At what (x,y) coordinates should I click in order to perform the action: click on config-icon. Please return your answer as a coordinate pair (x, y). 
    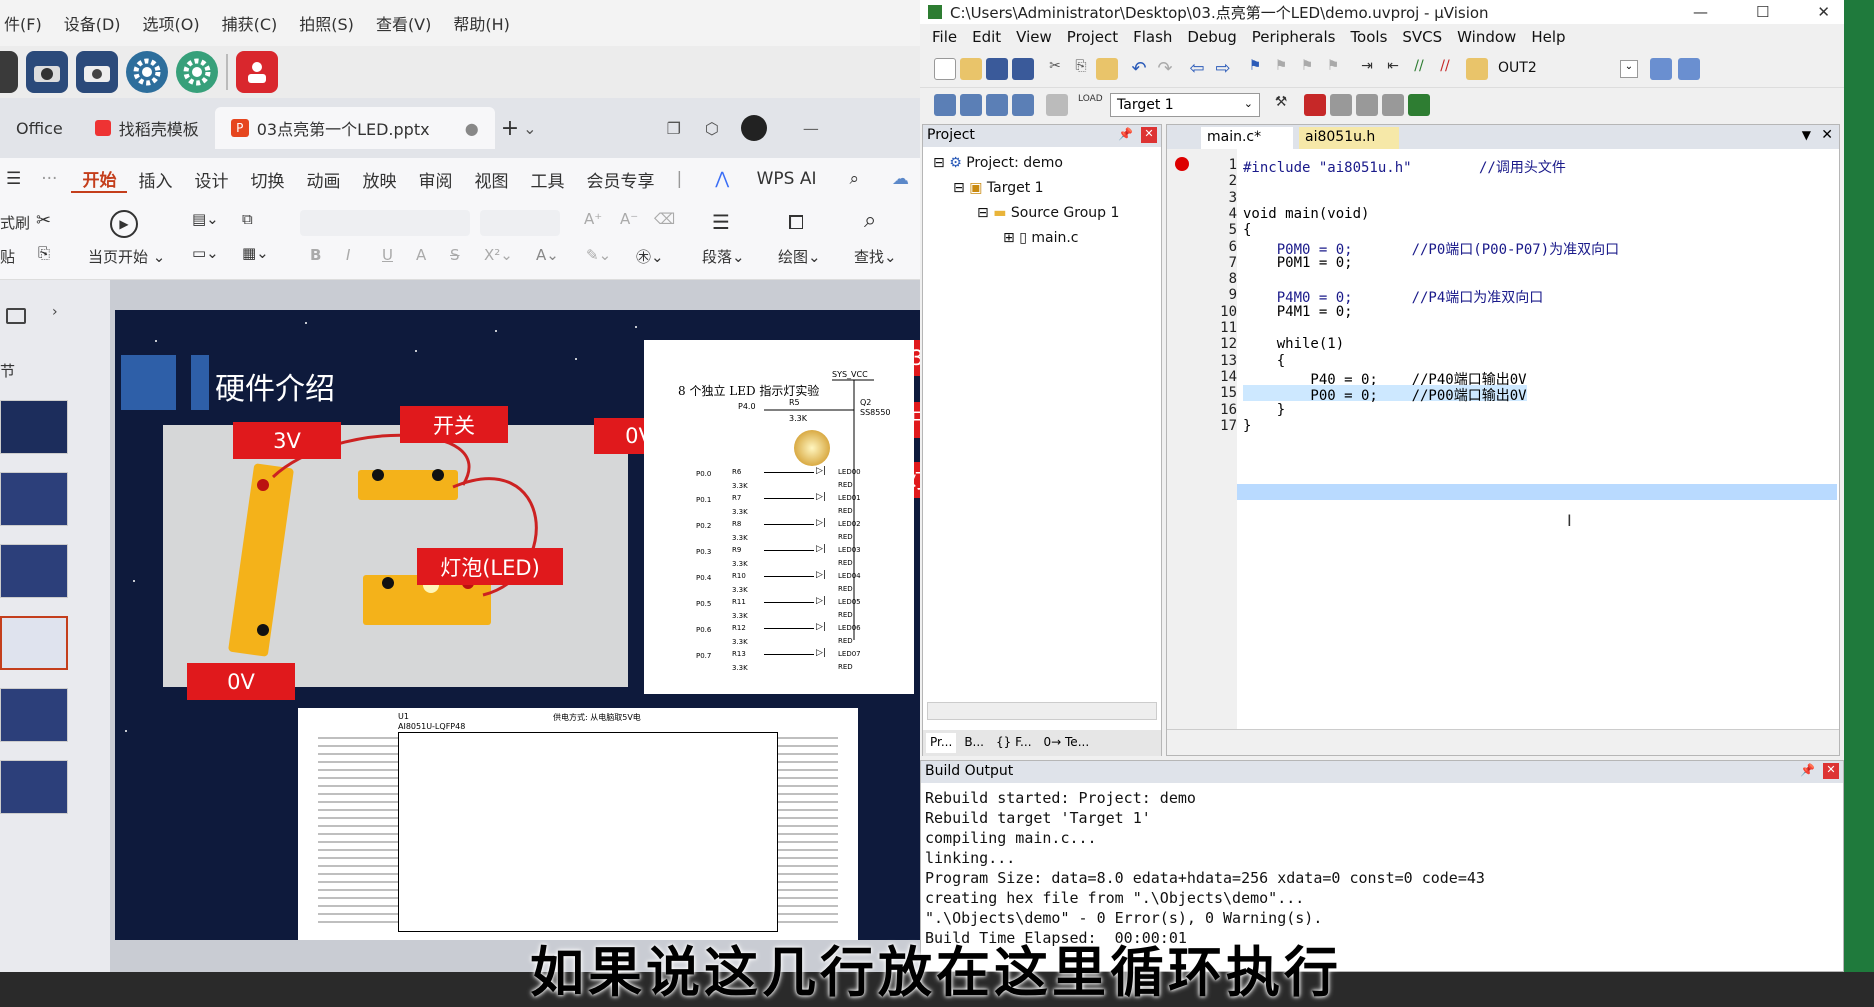
    Looking at the image, I should click on (1689, 69).